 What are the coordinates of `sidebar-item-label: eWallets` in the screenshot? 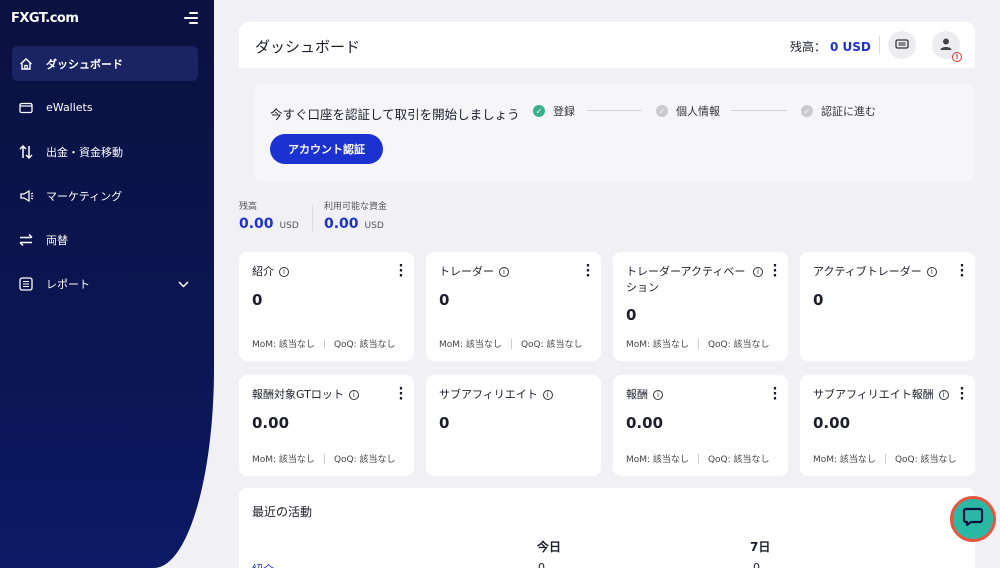 It's located at (69, 108).